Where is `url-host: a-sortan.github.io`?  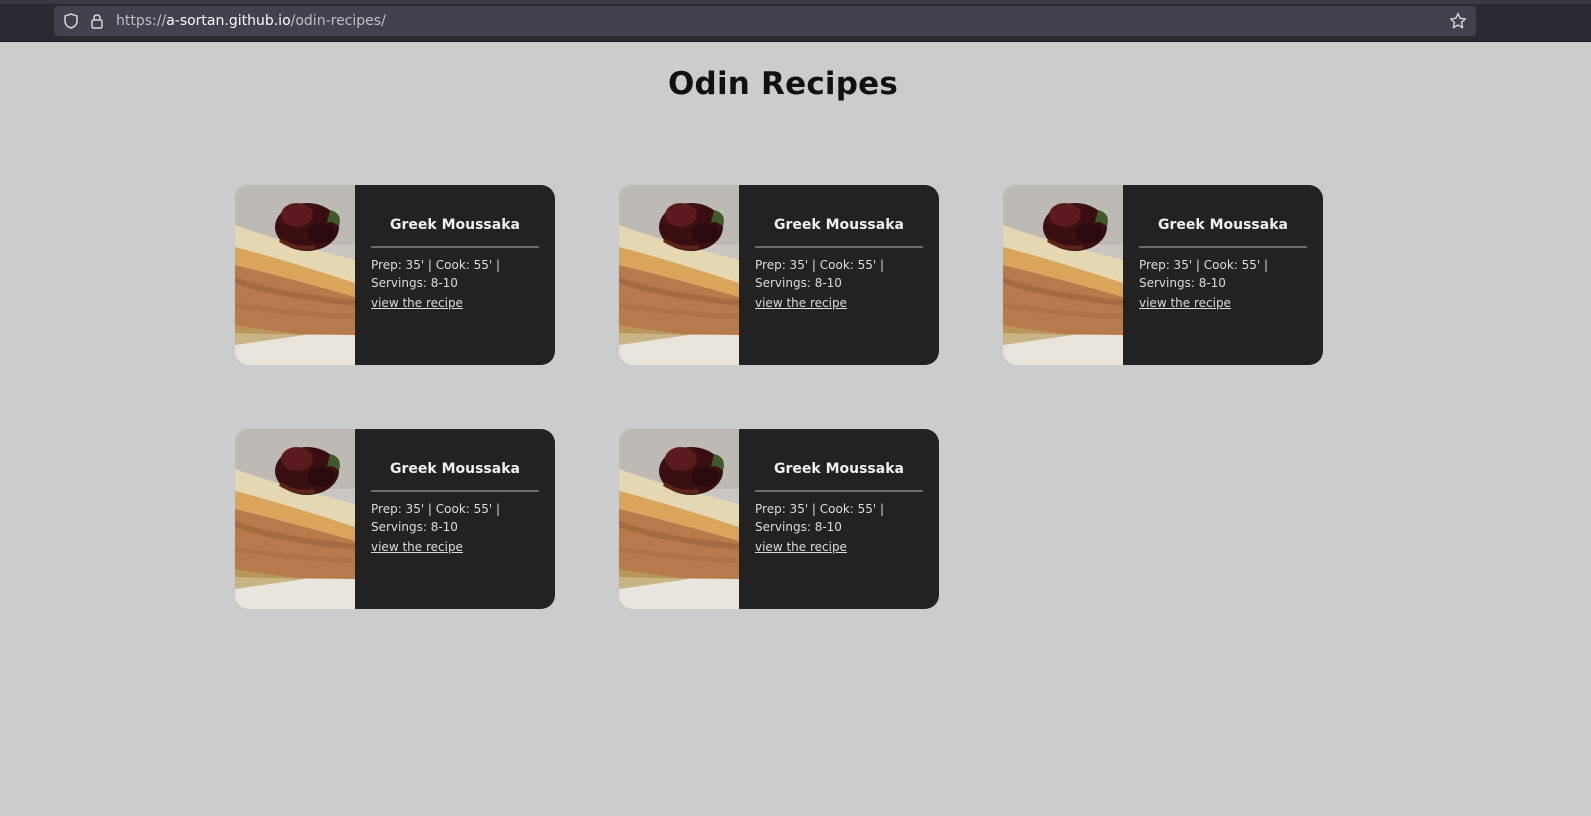
url-host: a-sortan.github.io is located at coordinates (228, 21).